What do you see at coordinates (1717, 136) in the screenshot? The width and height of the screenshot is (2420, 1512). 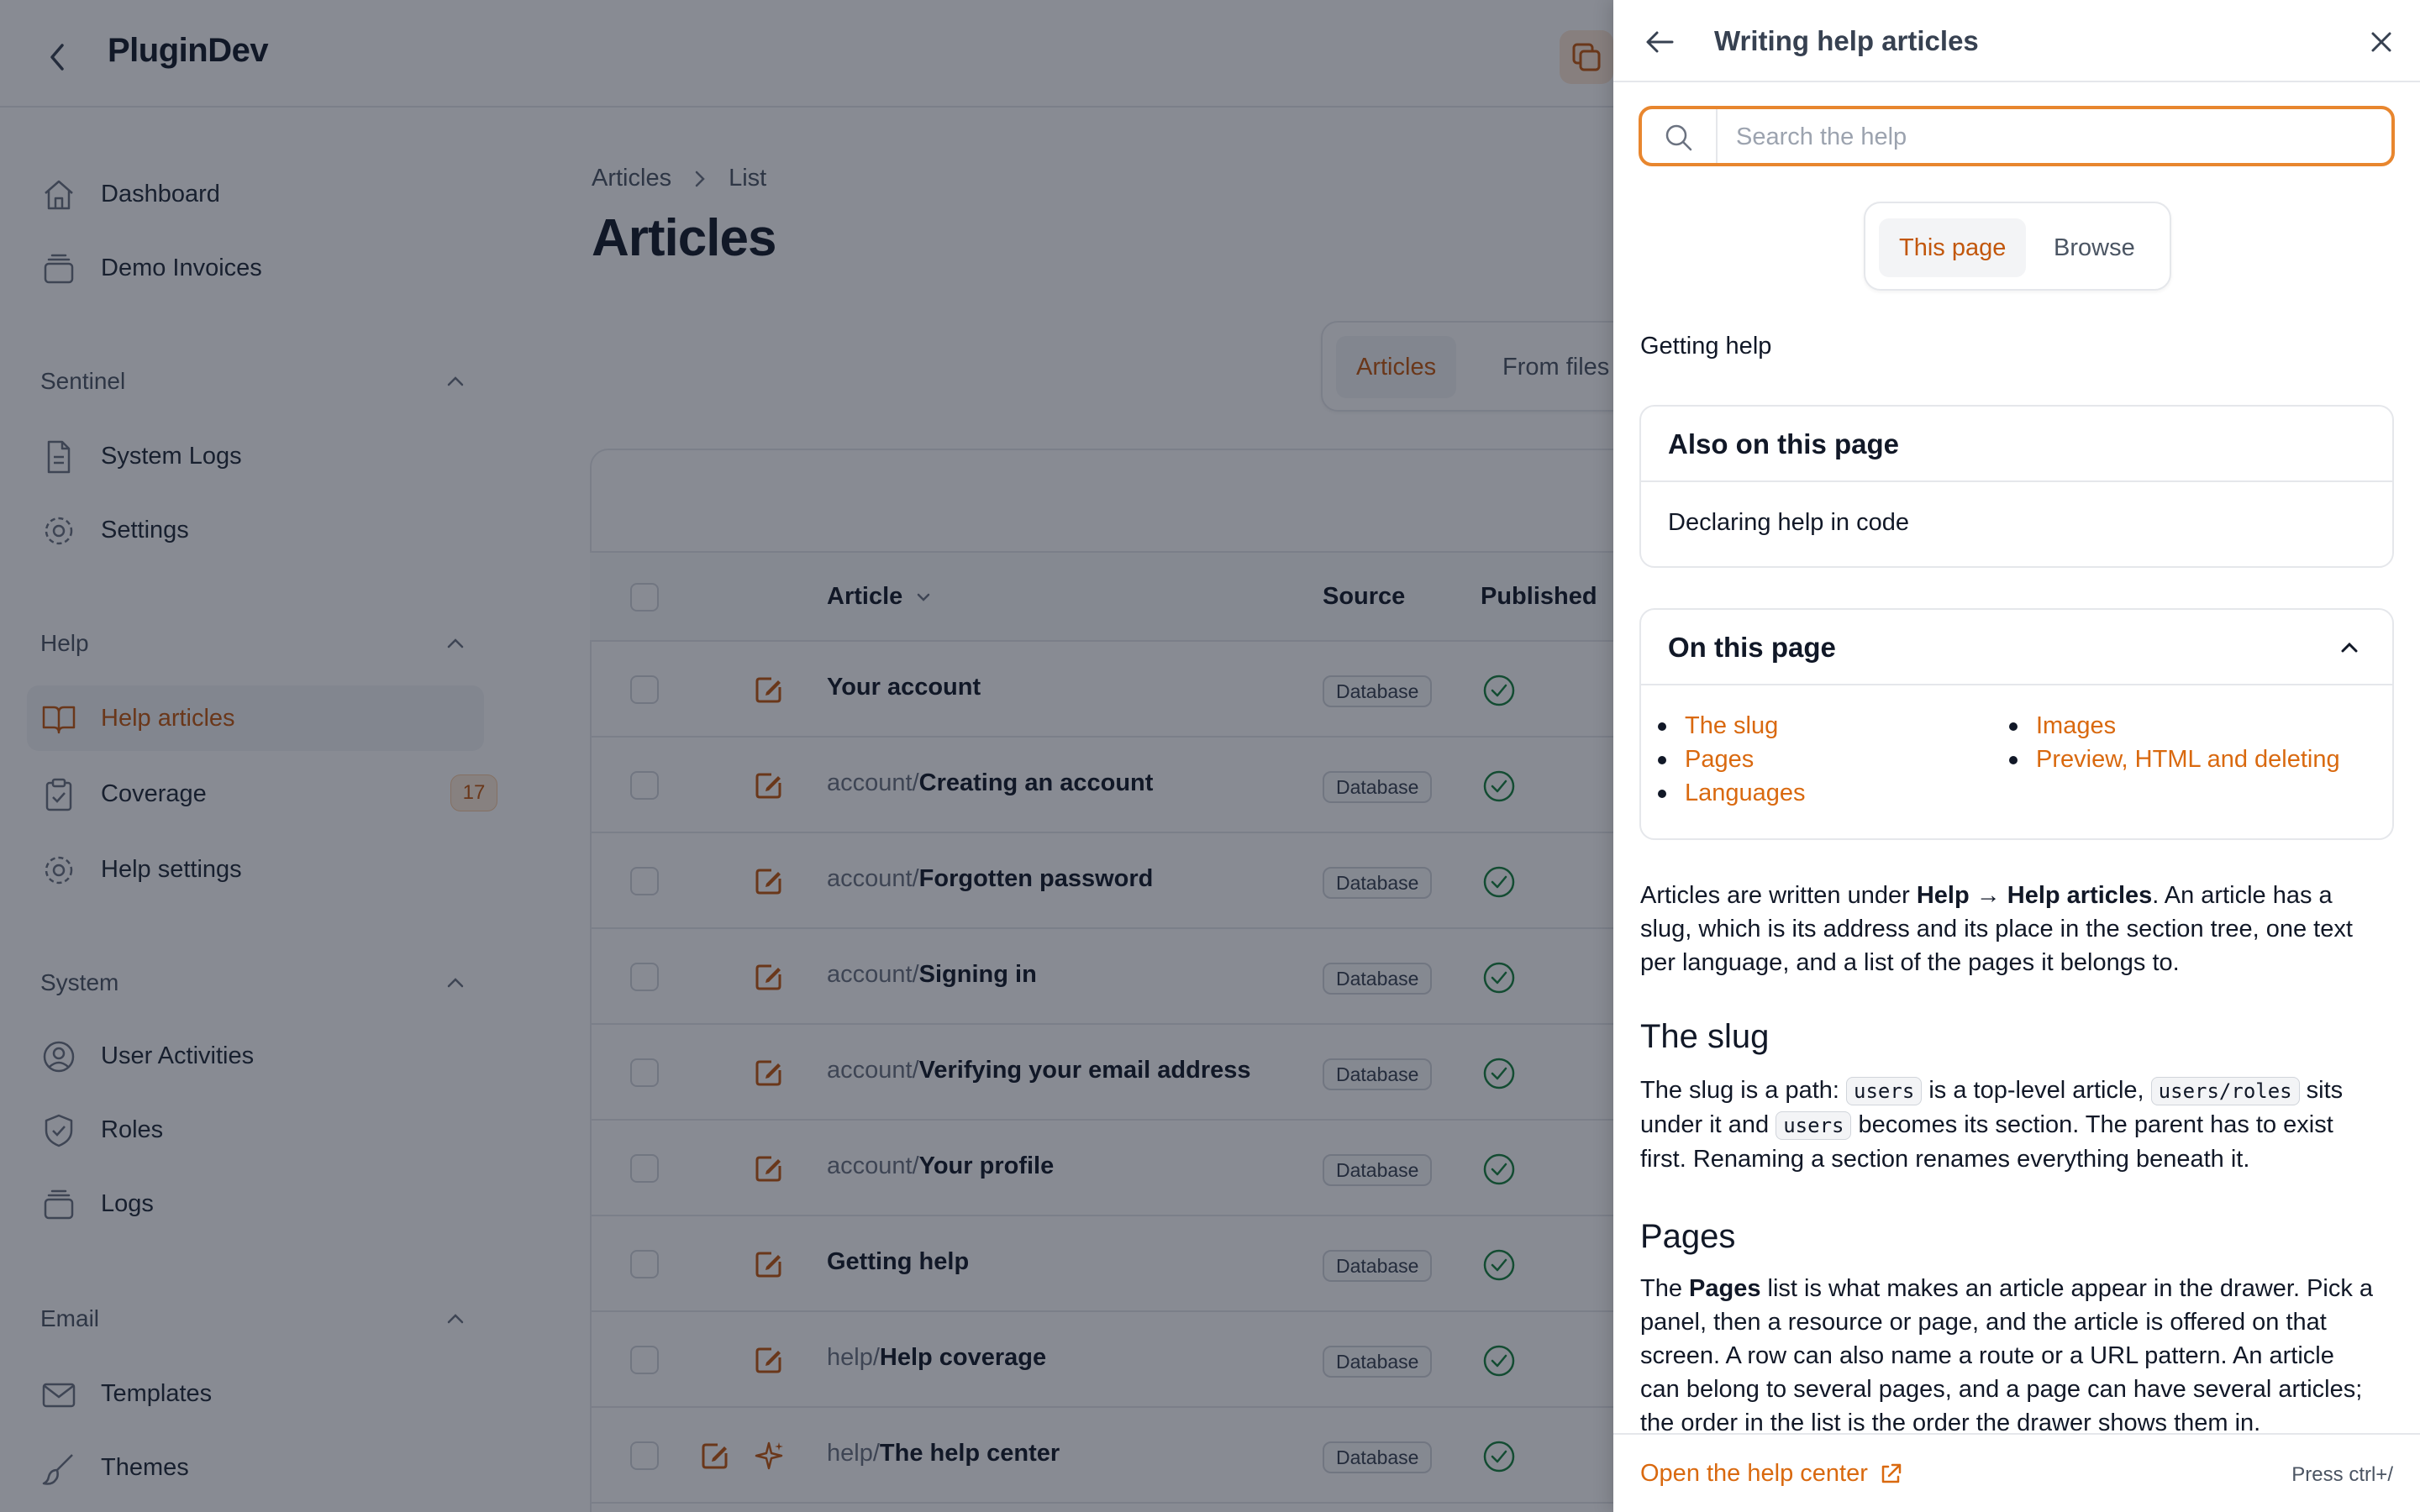 I see `search-divider` at bounding box center [1717, 136].